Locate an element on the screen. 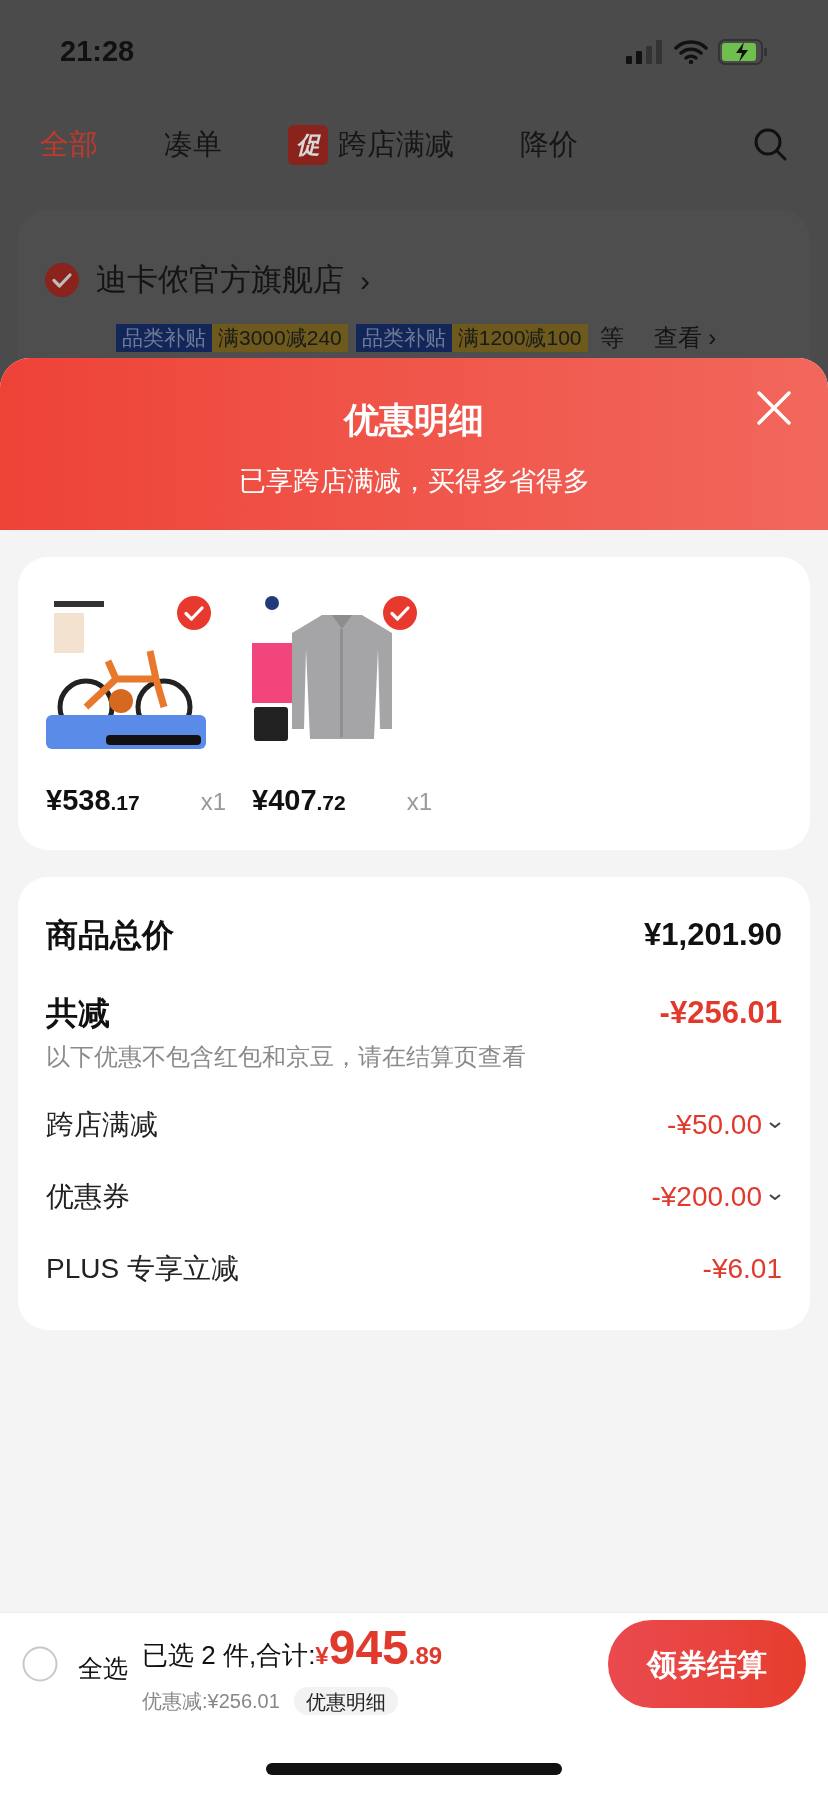  discount-item-value: -¥50.00 is located at coordinates (714, 1125).